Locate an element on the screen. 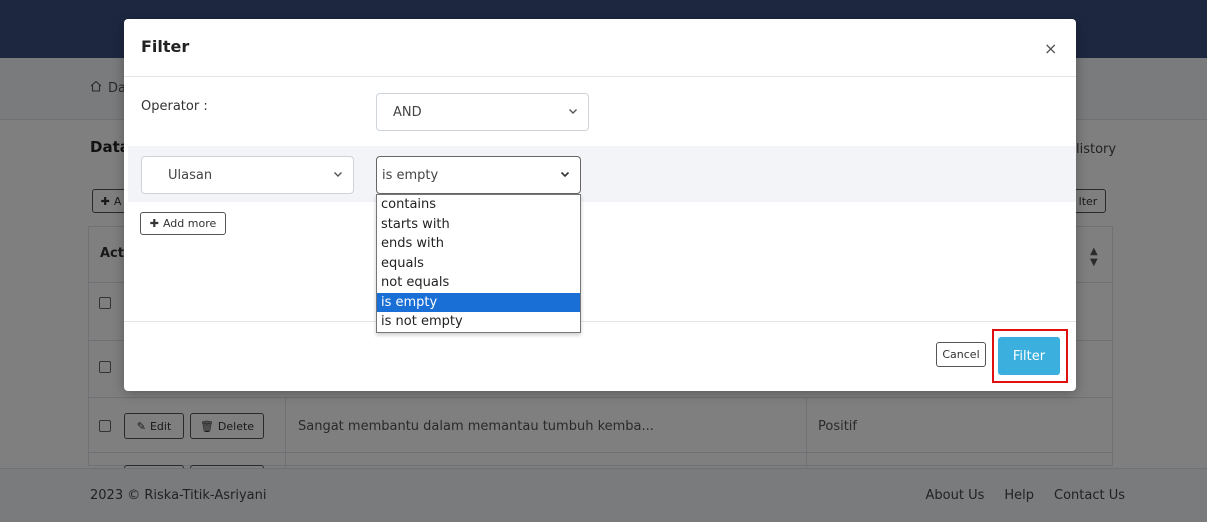 The width and height of the screenshot is (1207, 522). close-icon: × is located at coordinates (1050, 48).